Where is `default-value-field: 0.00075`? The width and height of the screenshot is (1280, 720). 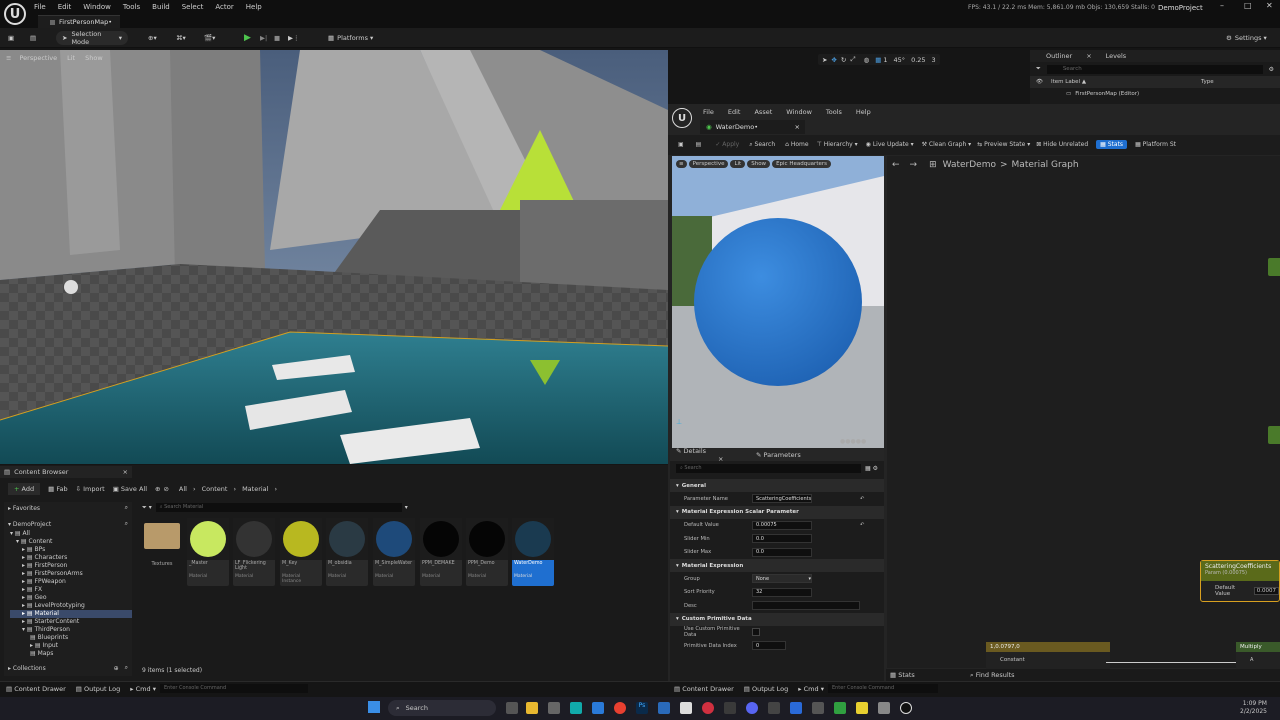 default-value-field: 0.00075 is located at coordinates (782, 525).